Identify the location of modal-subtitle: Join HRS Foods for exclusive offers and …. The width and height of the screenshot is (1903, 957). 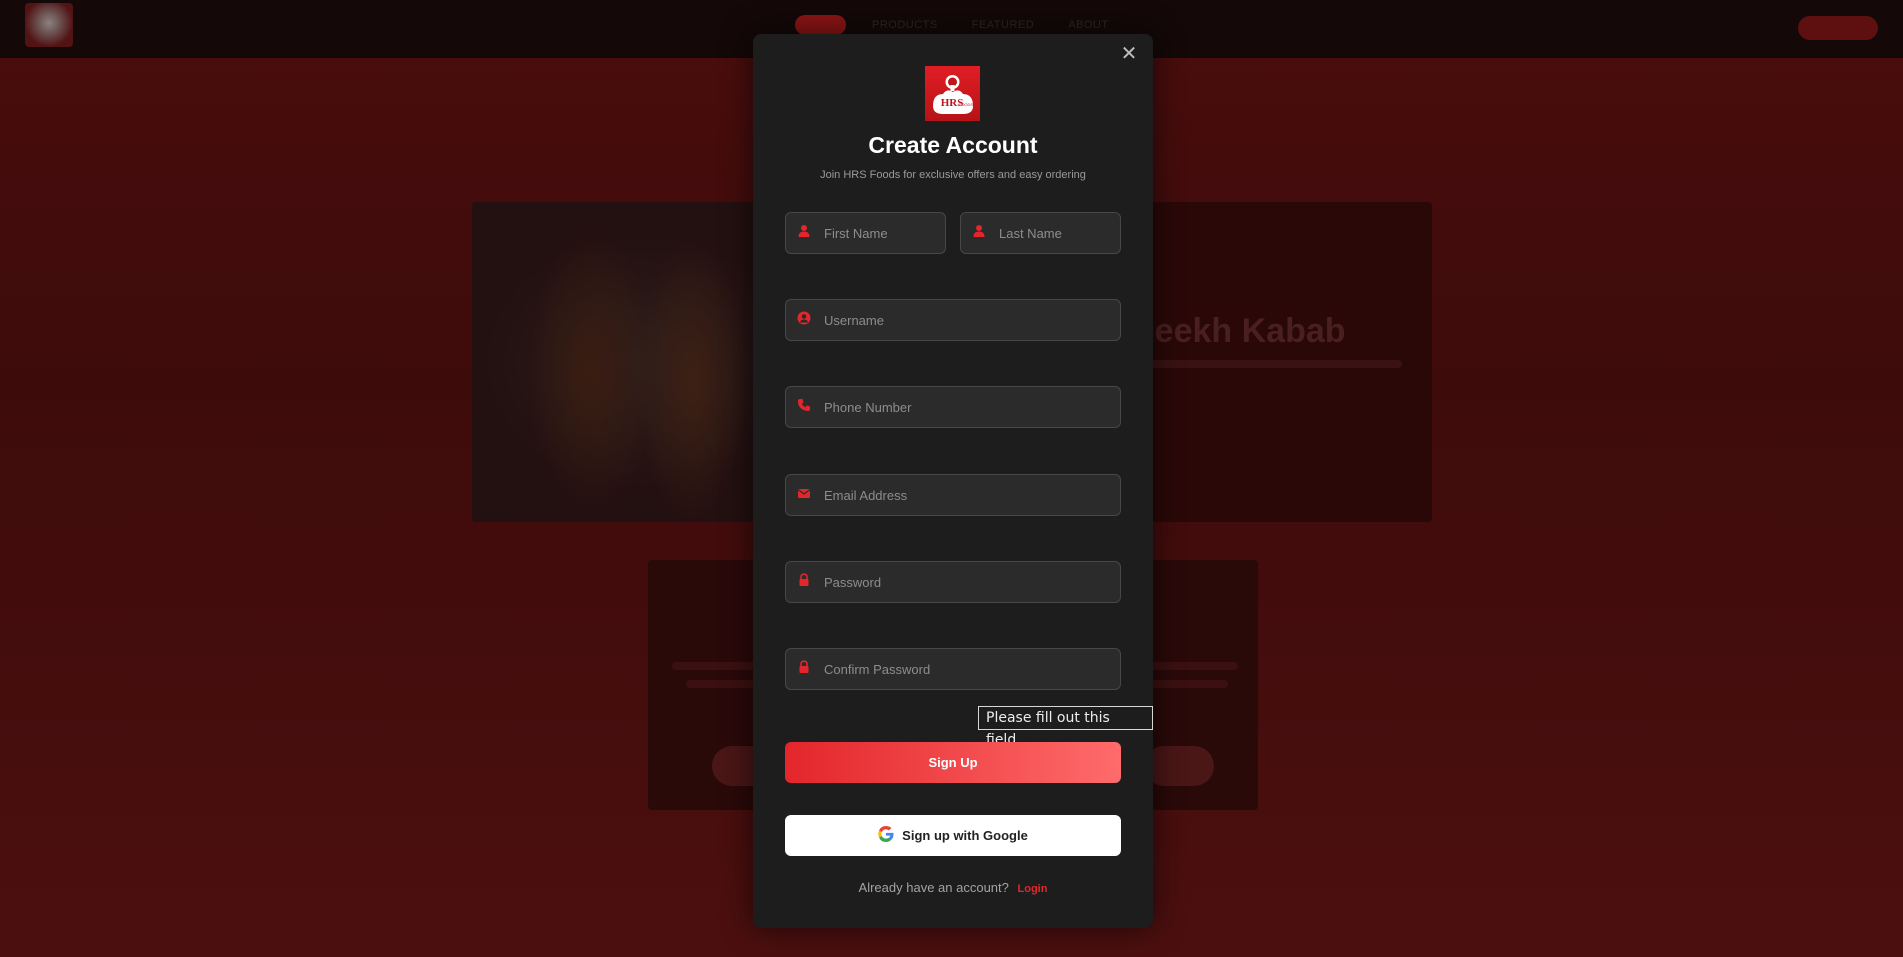
(953, 175).